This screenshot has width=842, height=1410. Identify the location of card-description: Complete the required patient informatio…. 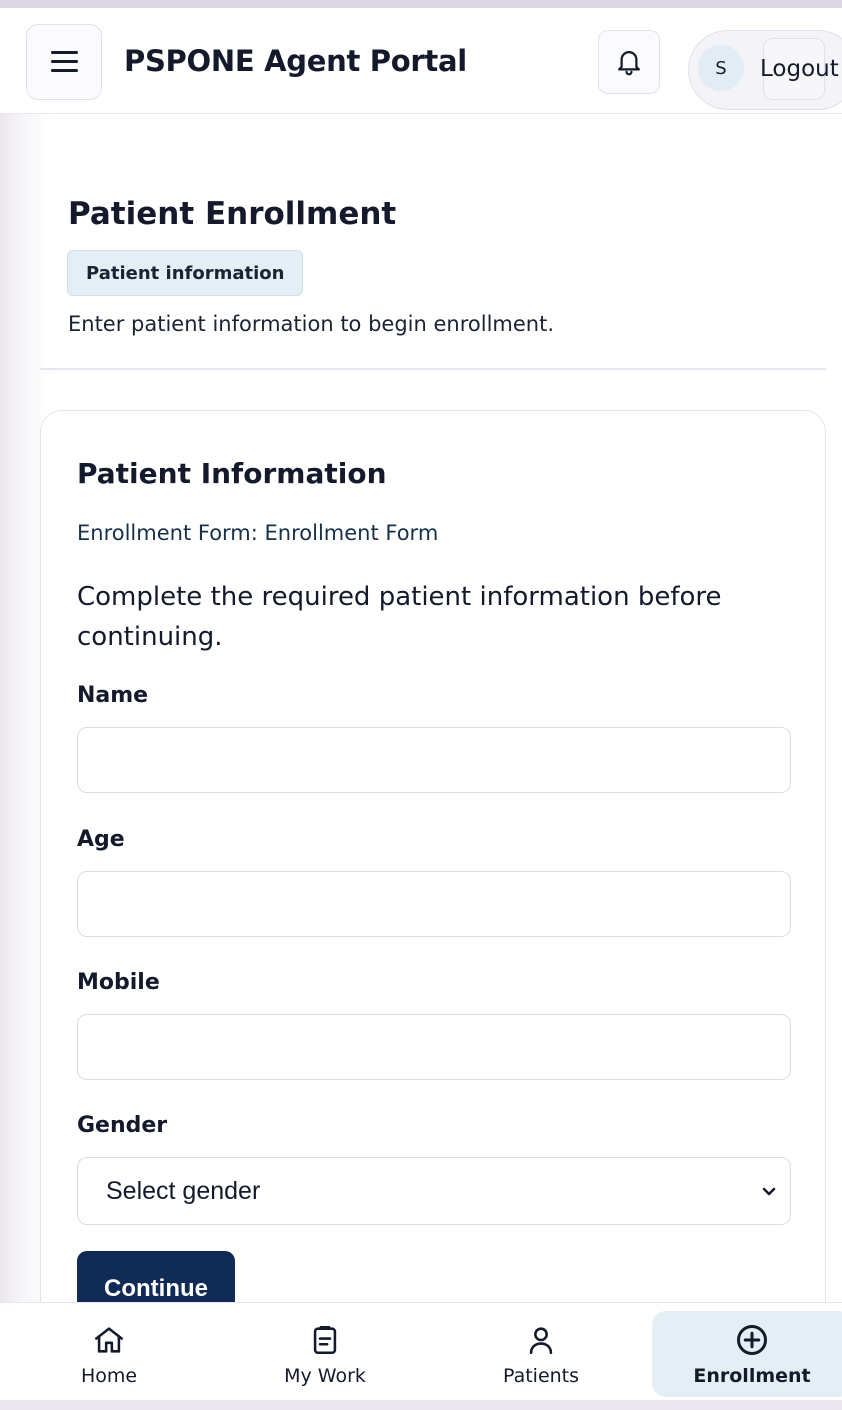
(399, 617).